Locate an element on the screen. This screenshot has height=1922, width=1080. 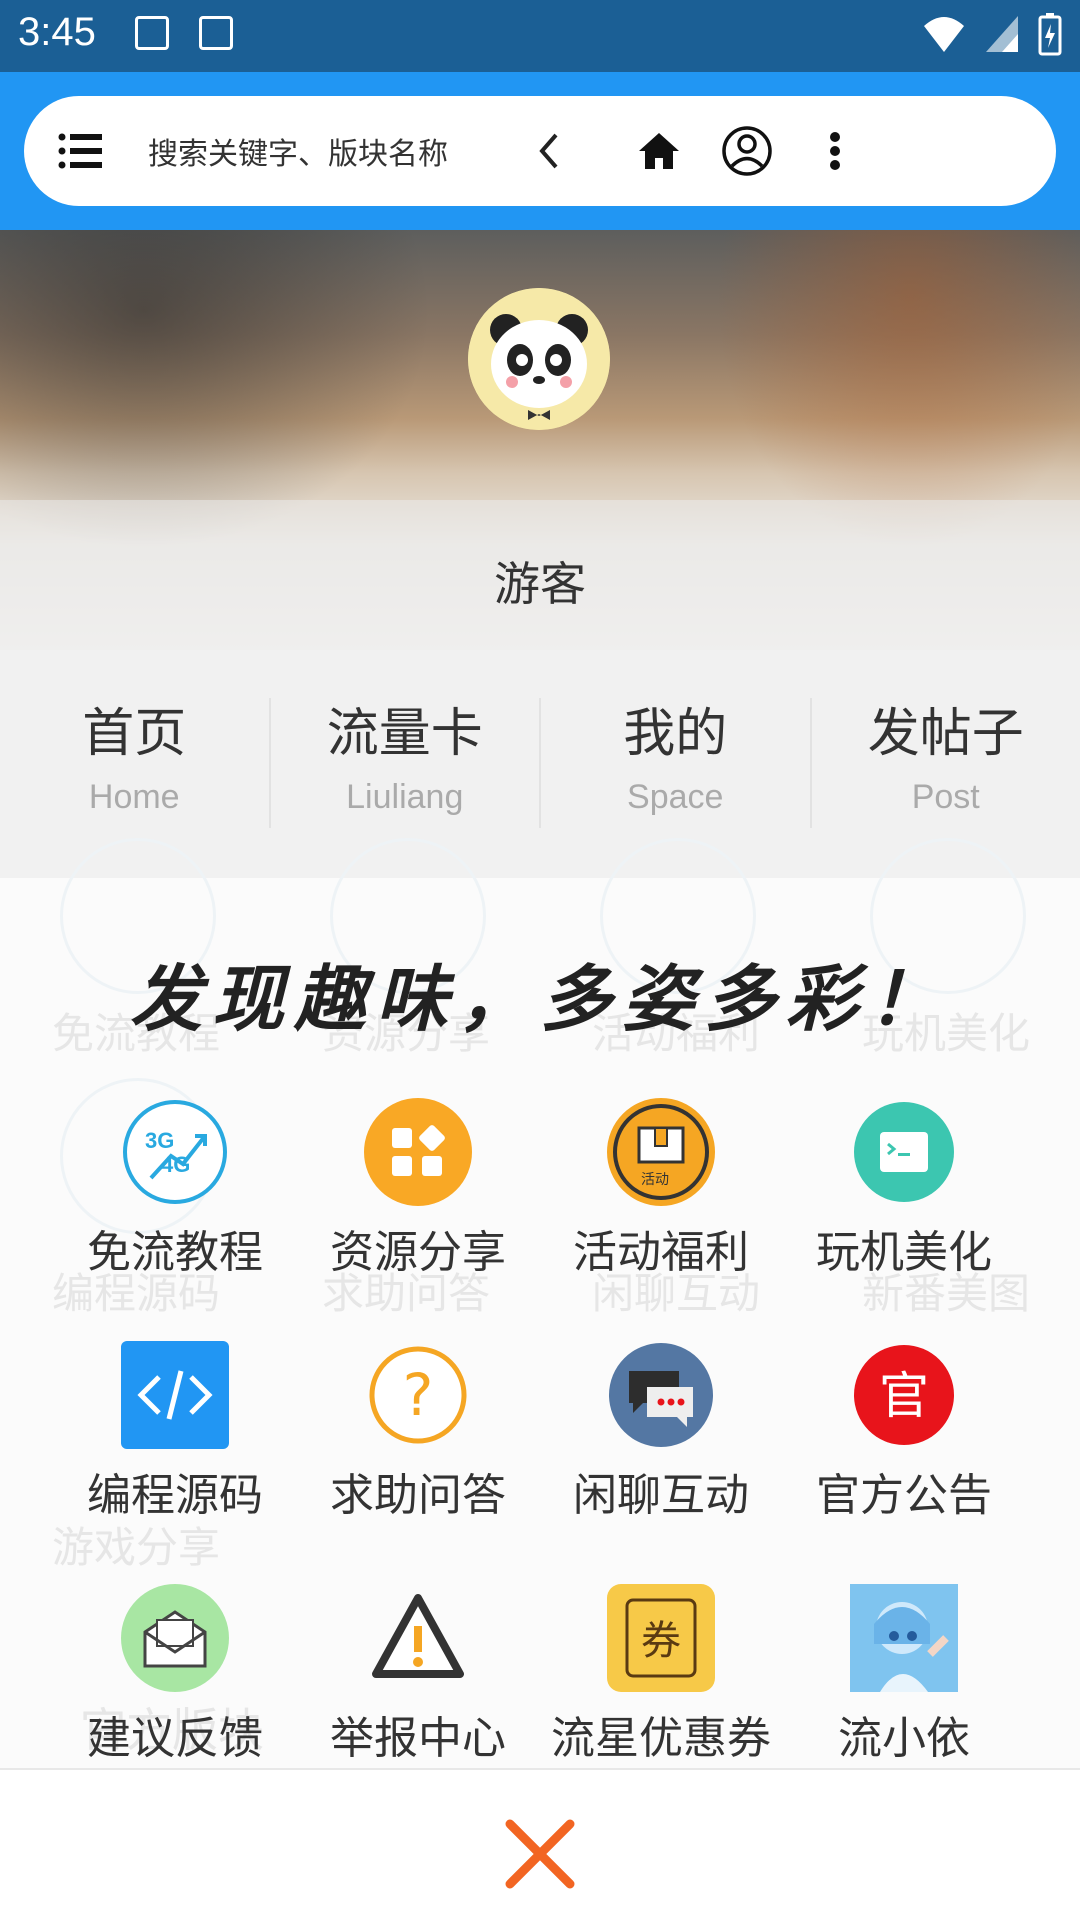
question-icon: ? is located at coordinates (418, 1395).